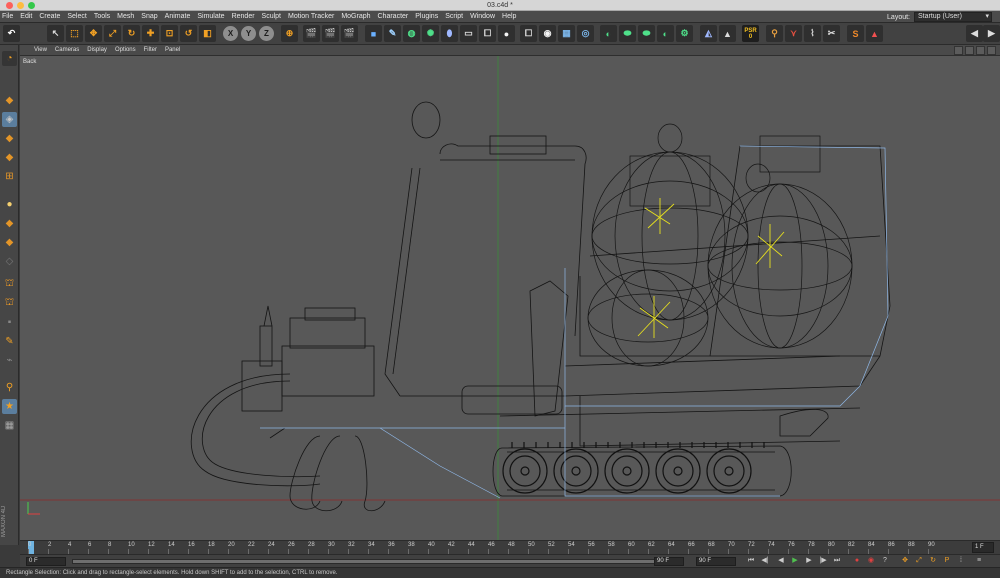 The height and width of the screenshot is (578, 1000). I want to click on render-settings-icon: 🎬, so click(349, 33).